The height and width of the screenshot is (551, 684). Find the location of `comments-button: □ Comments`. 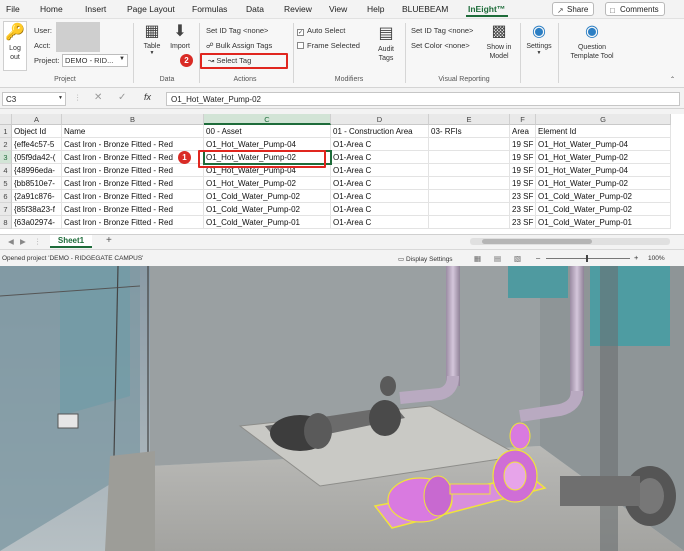

comments-button: □ Comments is located at coordinates (635, 9).